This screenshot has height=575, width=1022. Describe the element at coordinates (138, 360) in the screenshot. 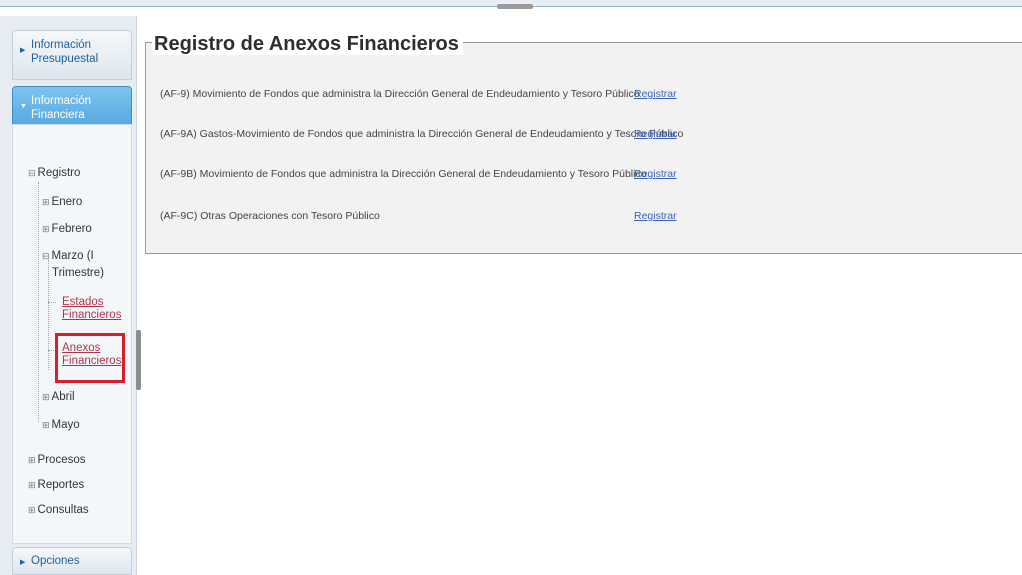

I see `tree-scrollbar` at that location.